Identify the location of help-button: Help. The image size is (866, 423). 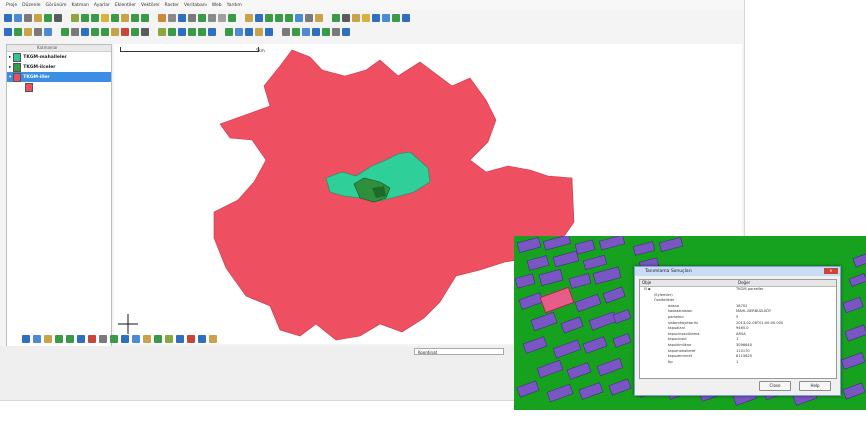
(815, 386).